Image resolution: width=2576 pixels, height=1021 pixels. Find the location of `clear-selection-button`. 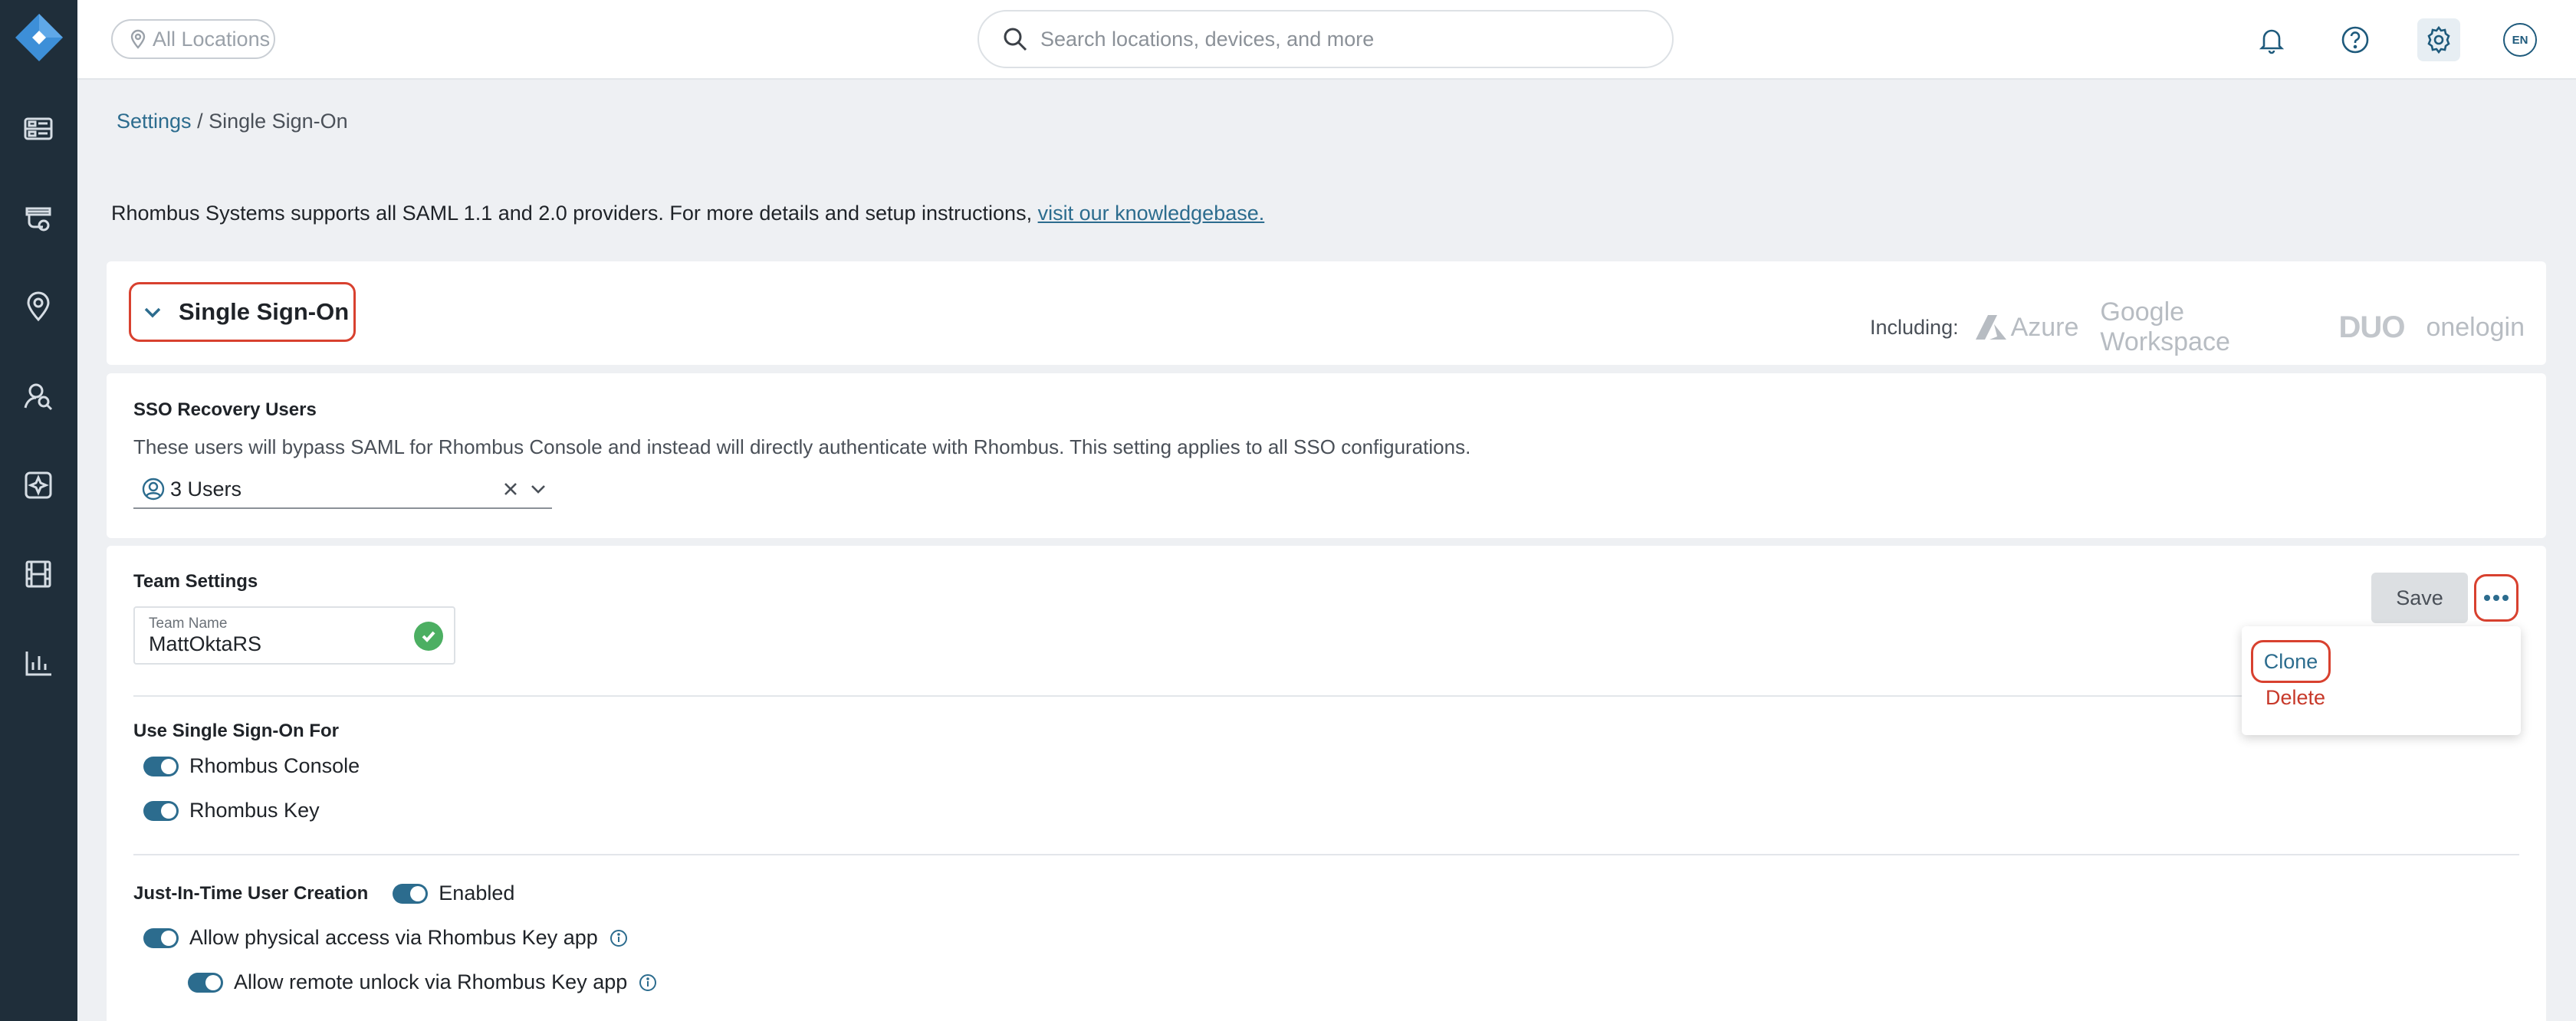

clear-selection-button is located at coordinates (511, 489).